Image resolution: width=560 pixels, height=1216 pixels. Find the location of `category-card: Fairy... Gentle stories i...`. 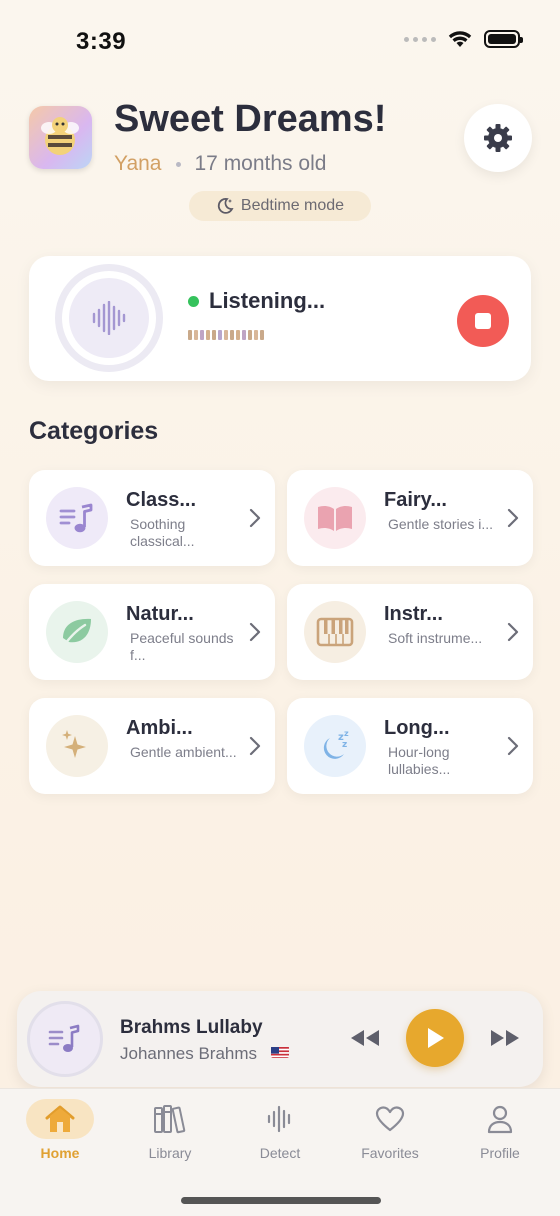

category-card: Fairy... Gentle stories i... is located at coordinates (410, 518).